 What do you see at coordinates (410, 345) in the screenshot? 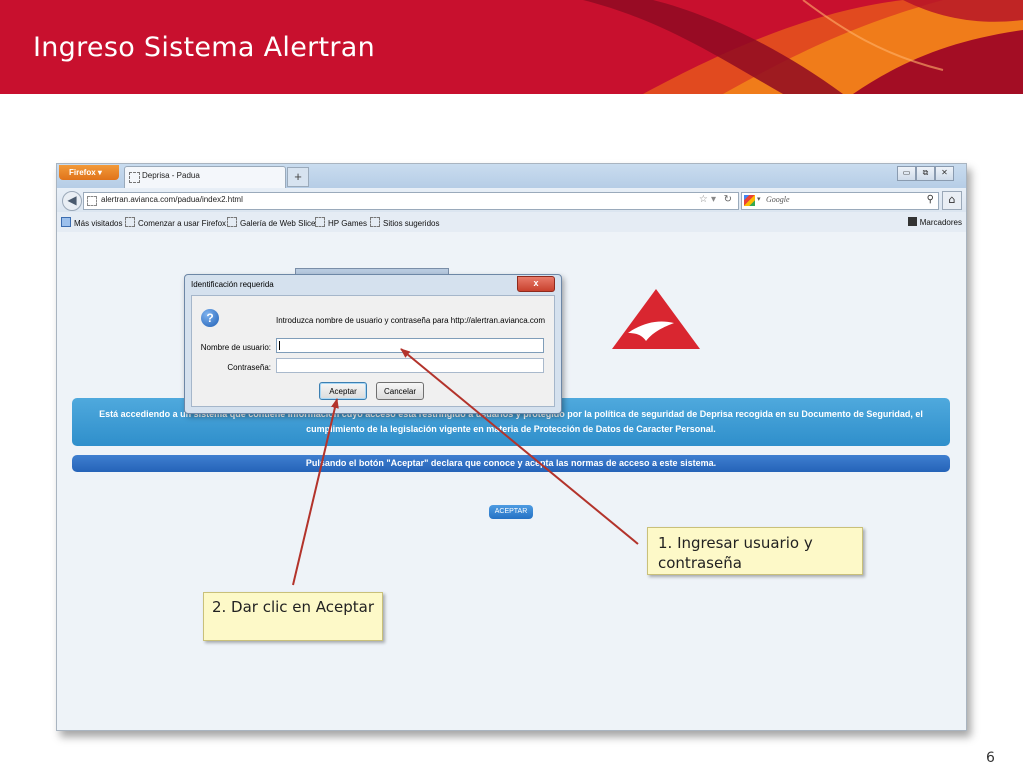
I see `username-input` at bounding box center [410, 345].